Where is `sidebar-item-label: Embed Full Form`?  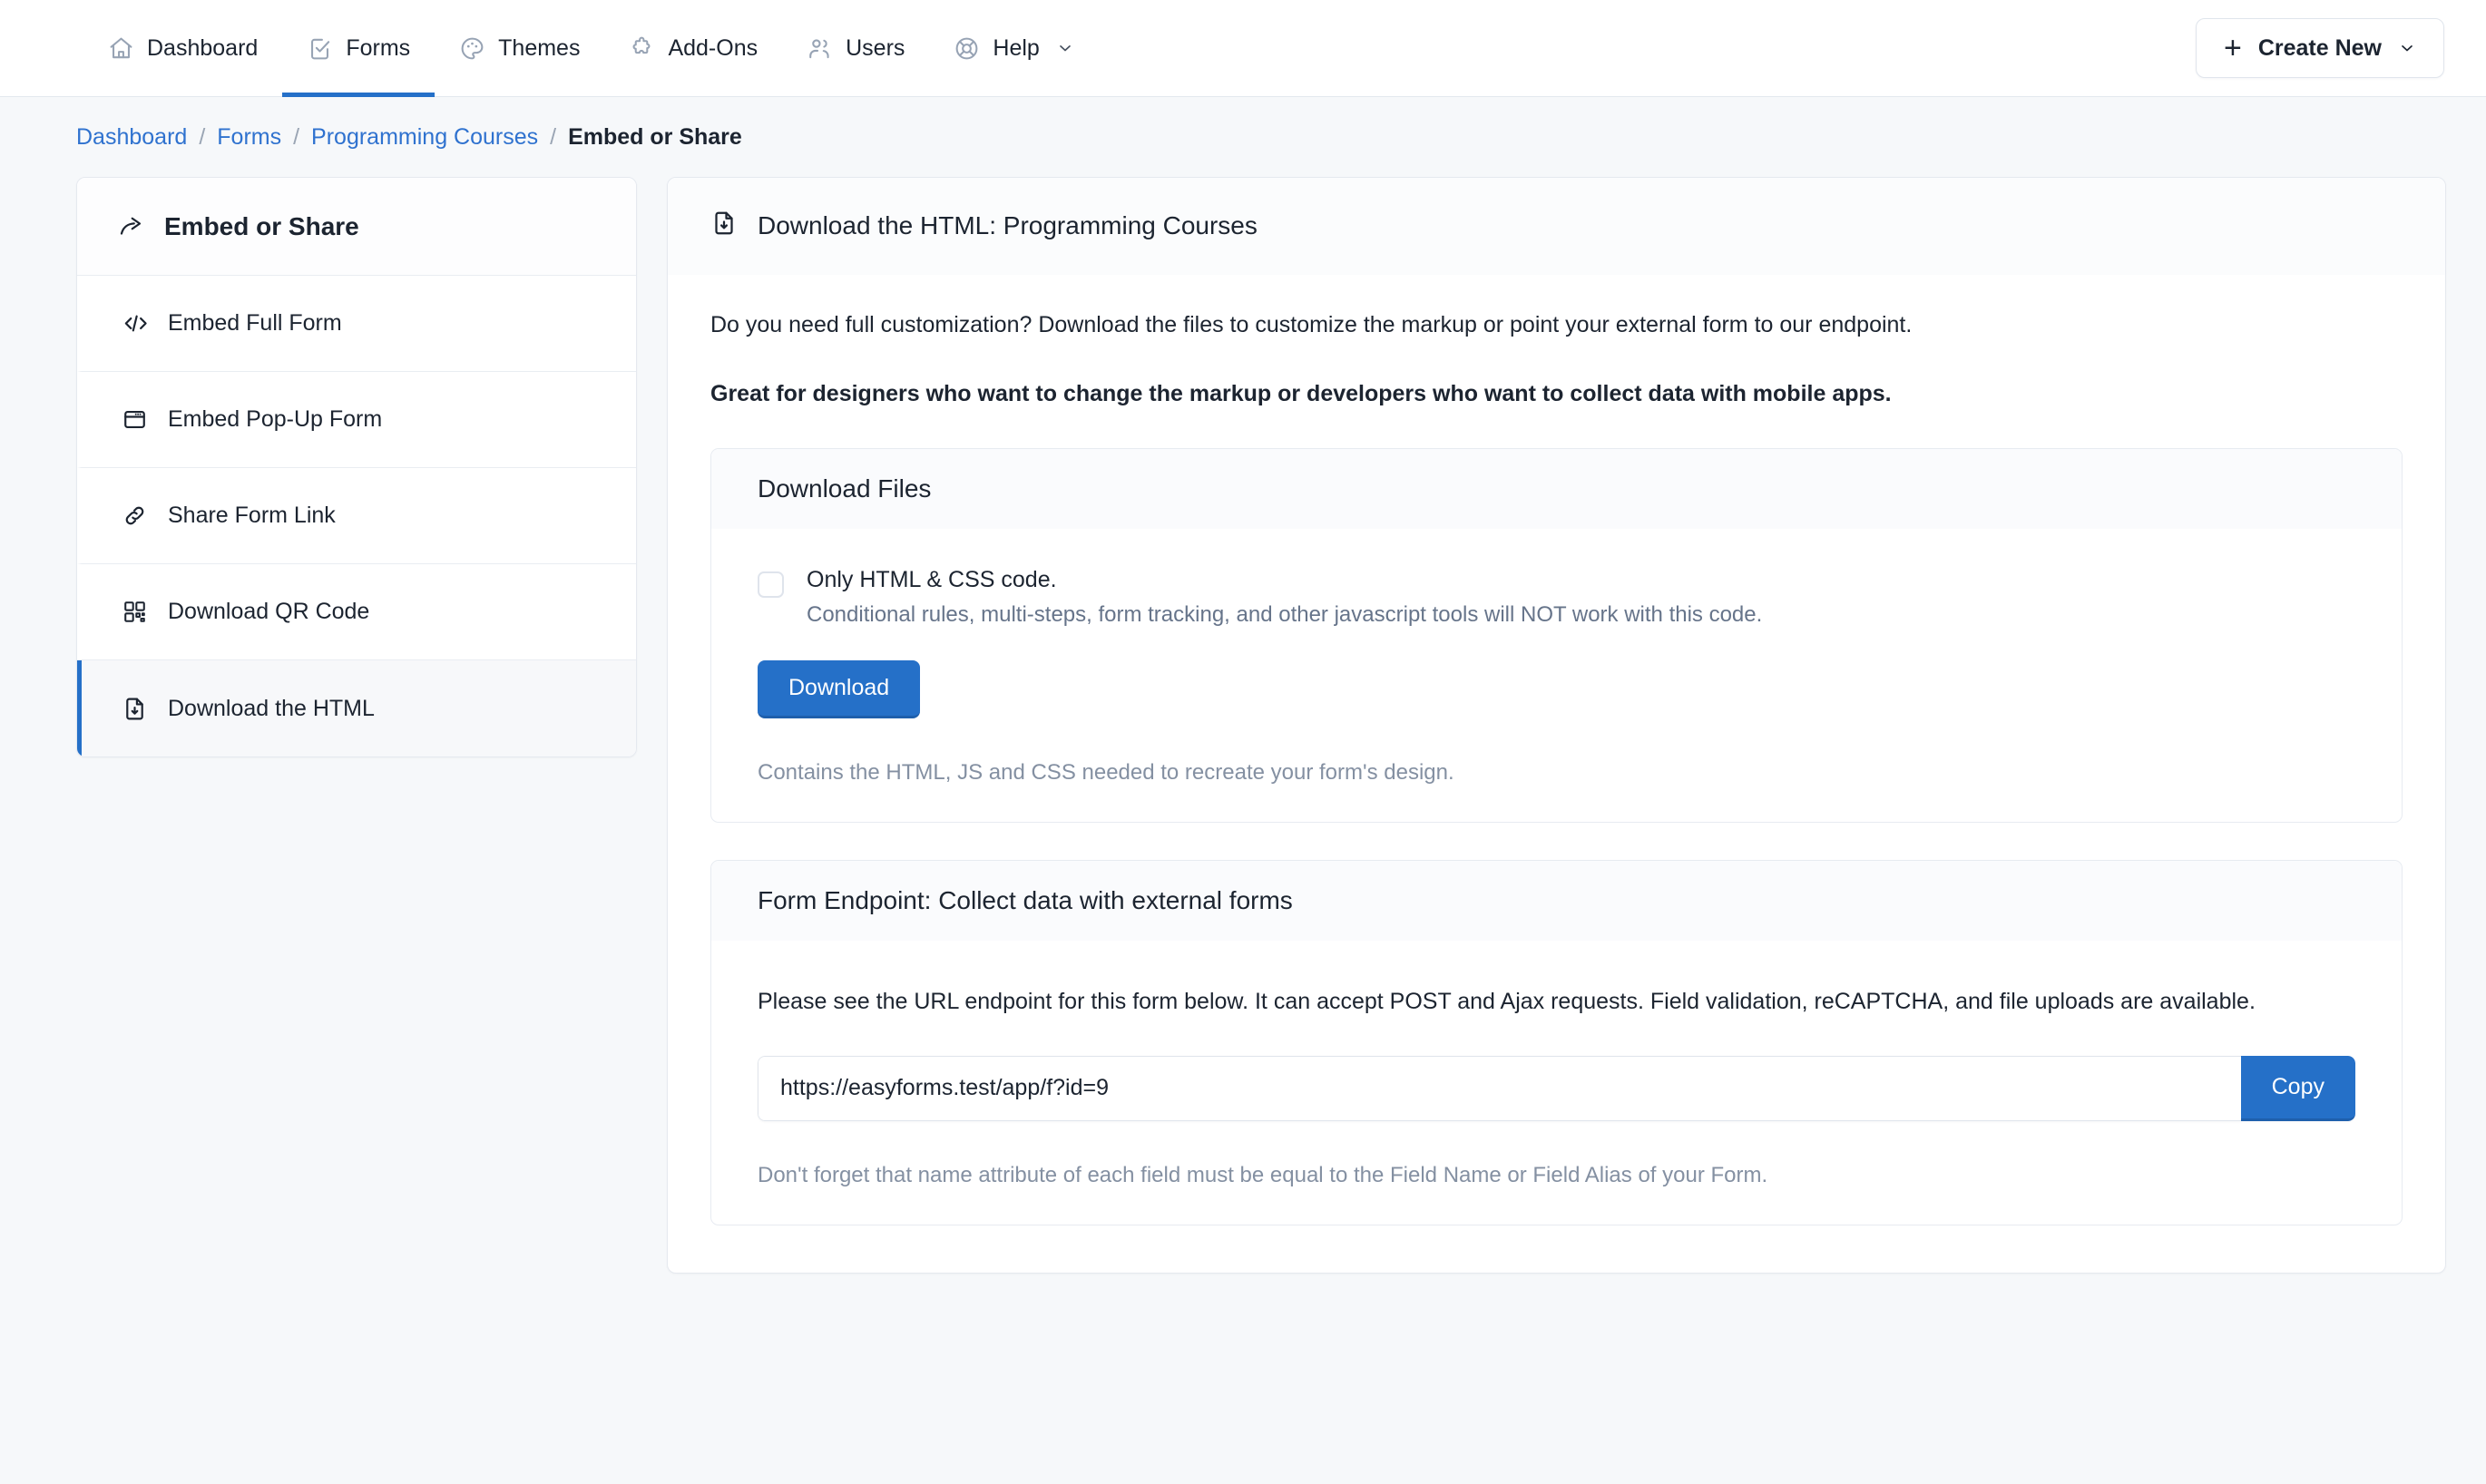 sidebar-item-label: Embed Full Form is located at coordinates (255, 323).